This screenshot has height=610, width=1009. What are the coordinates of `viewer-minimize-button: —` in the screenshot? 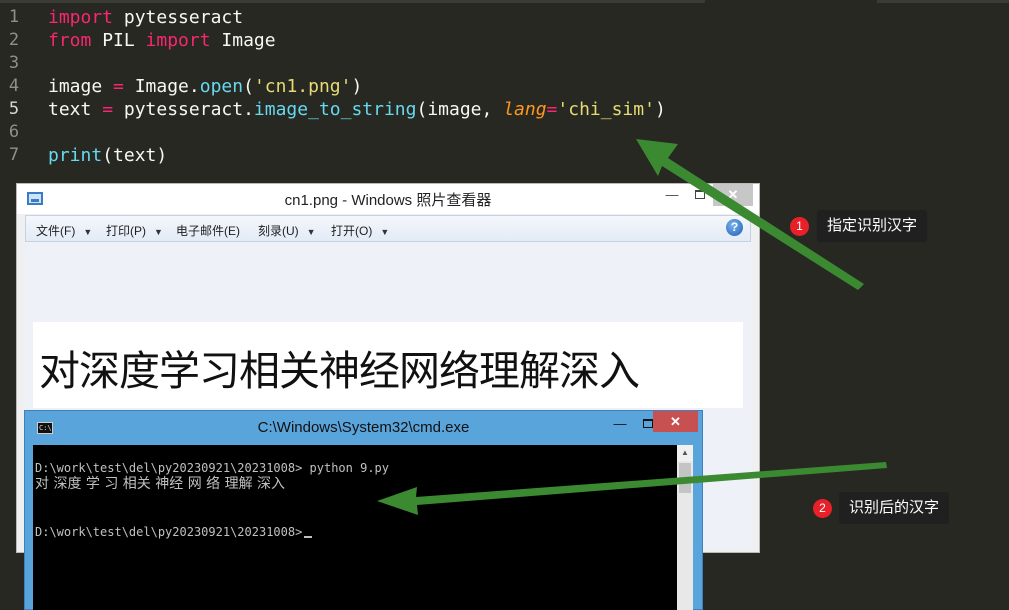 It's located at (672, 195).